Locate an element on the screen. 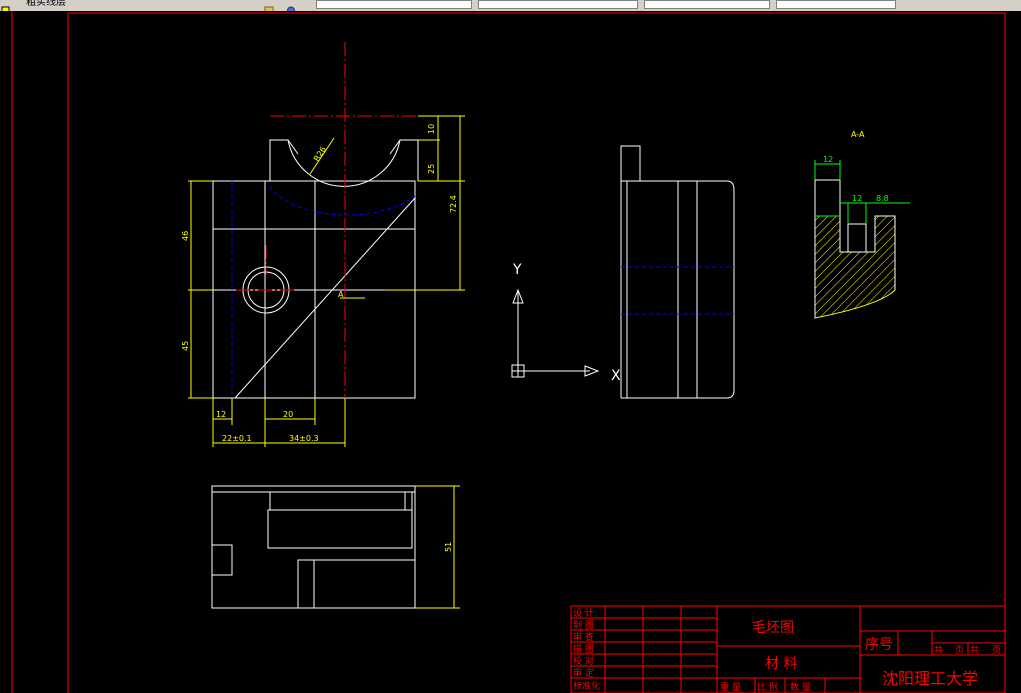 Image resolution: width=1021 pixels, height=693 pixels. ucs-x-label: X is located at coordinates (616, 376).